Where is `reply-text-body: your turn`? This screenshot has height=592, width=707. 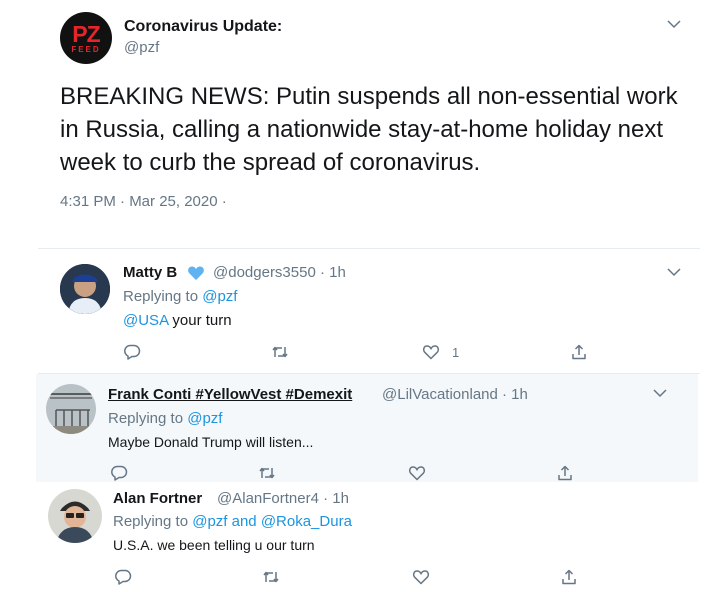 reply-text-body: your turn is located at coordinates (200, 320).